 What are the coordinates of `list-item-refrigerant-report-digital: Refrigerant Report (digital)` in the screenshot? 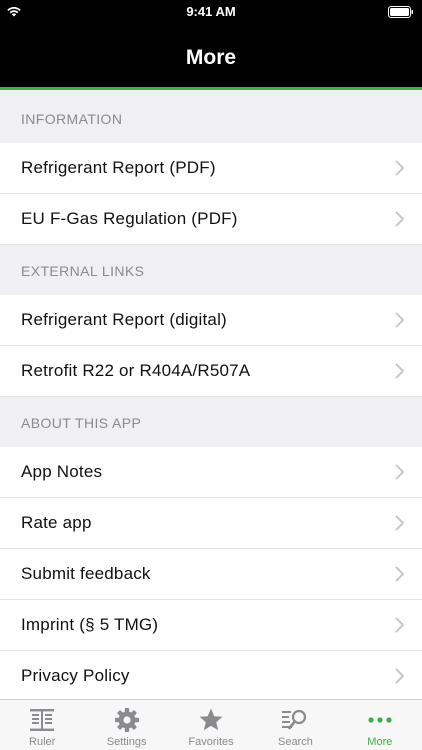 It's located at (211, 320).